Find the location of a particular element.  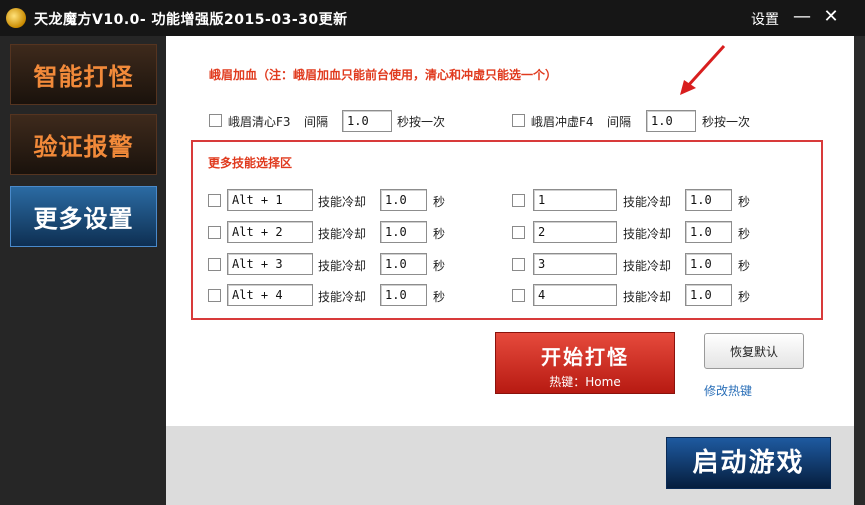

skill-right-1-key-input: 1 is located at coordinates (575, 200).